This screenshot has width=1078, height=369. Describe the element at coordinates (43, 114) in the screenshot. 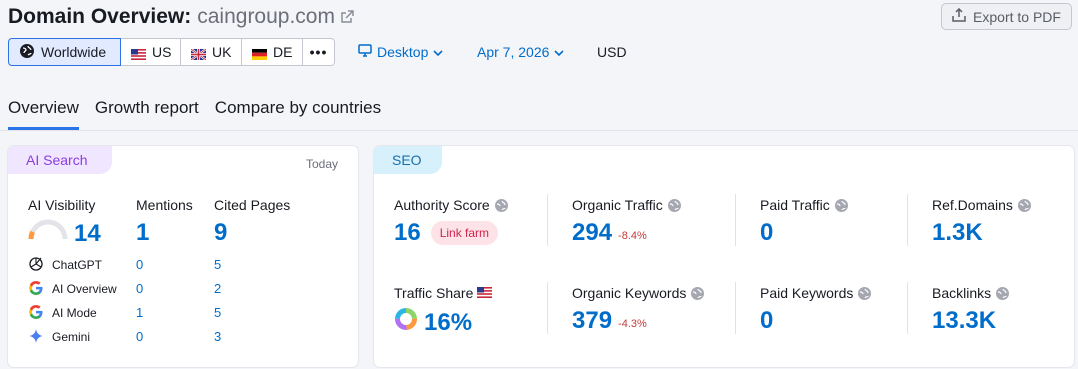

I see `tab-overview: Overview` at that location.